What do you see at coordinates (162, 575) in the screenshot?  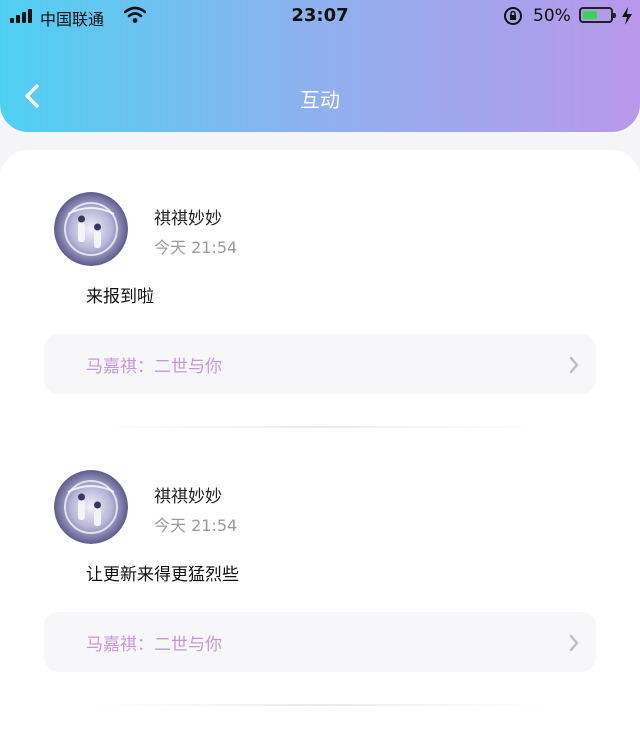 I see `post-content: 让更新来得更猛烈些` at bounding box center [162, 575].